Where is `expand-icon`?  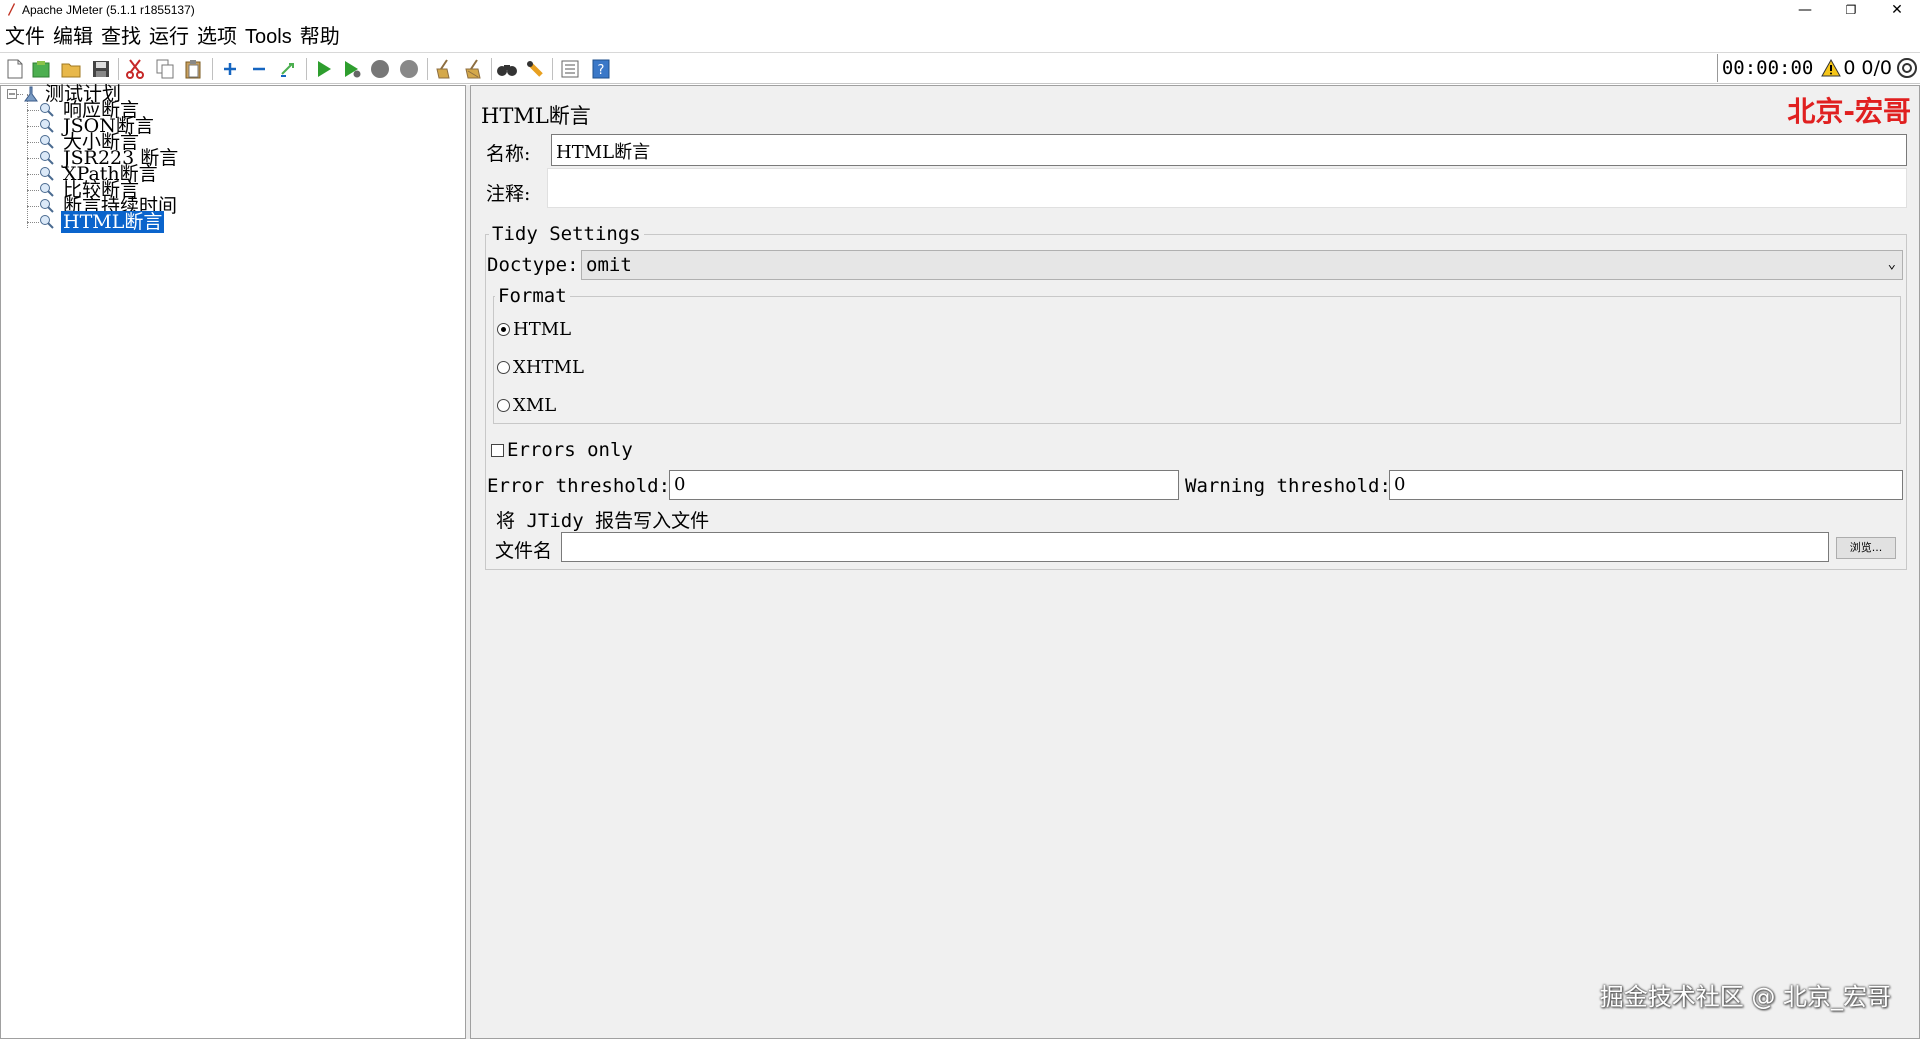 expand-icon is located at coordinates (230, 69).